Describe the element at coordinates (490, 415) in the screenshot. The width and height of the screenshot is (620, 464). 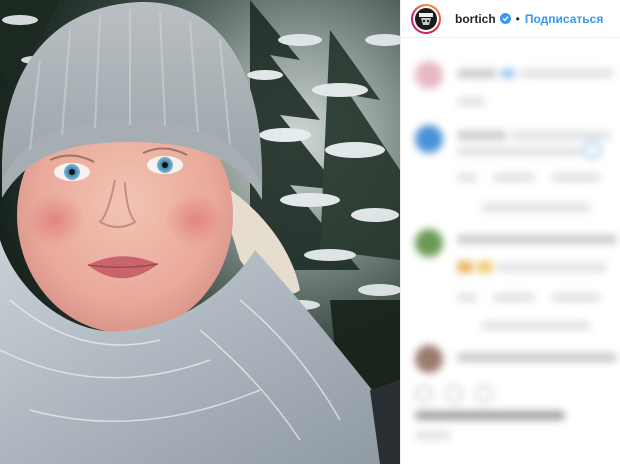
I see `likes-count` at that location.